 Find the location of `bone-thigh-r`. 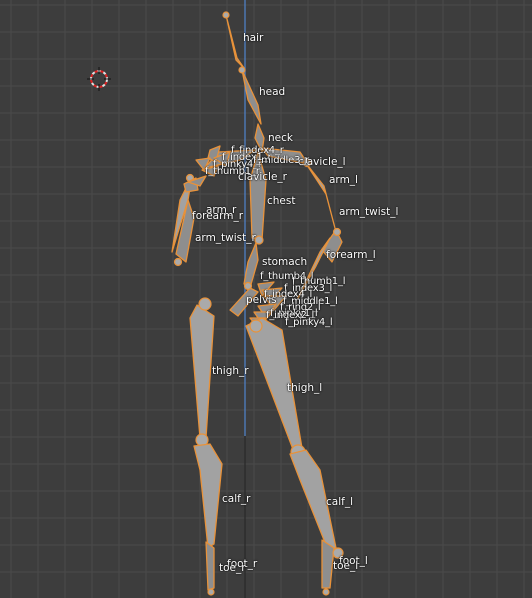

bone-thigh-r is located at coordinates (202, 371).